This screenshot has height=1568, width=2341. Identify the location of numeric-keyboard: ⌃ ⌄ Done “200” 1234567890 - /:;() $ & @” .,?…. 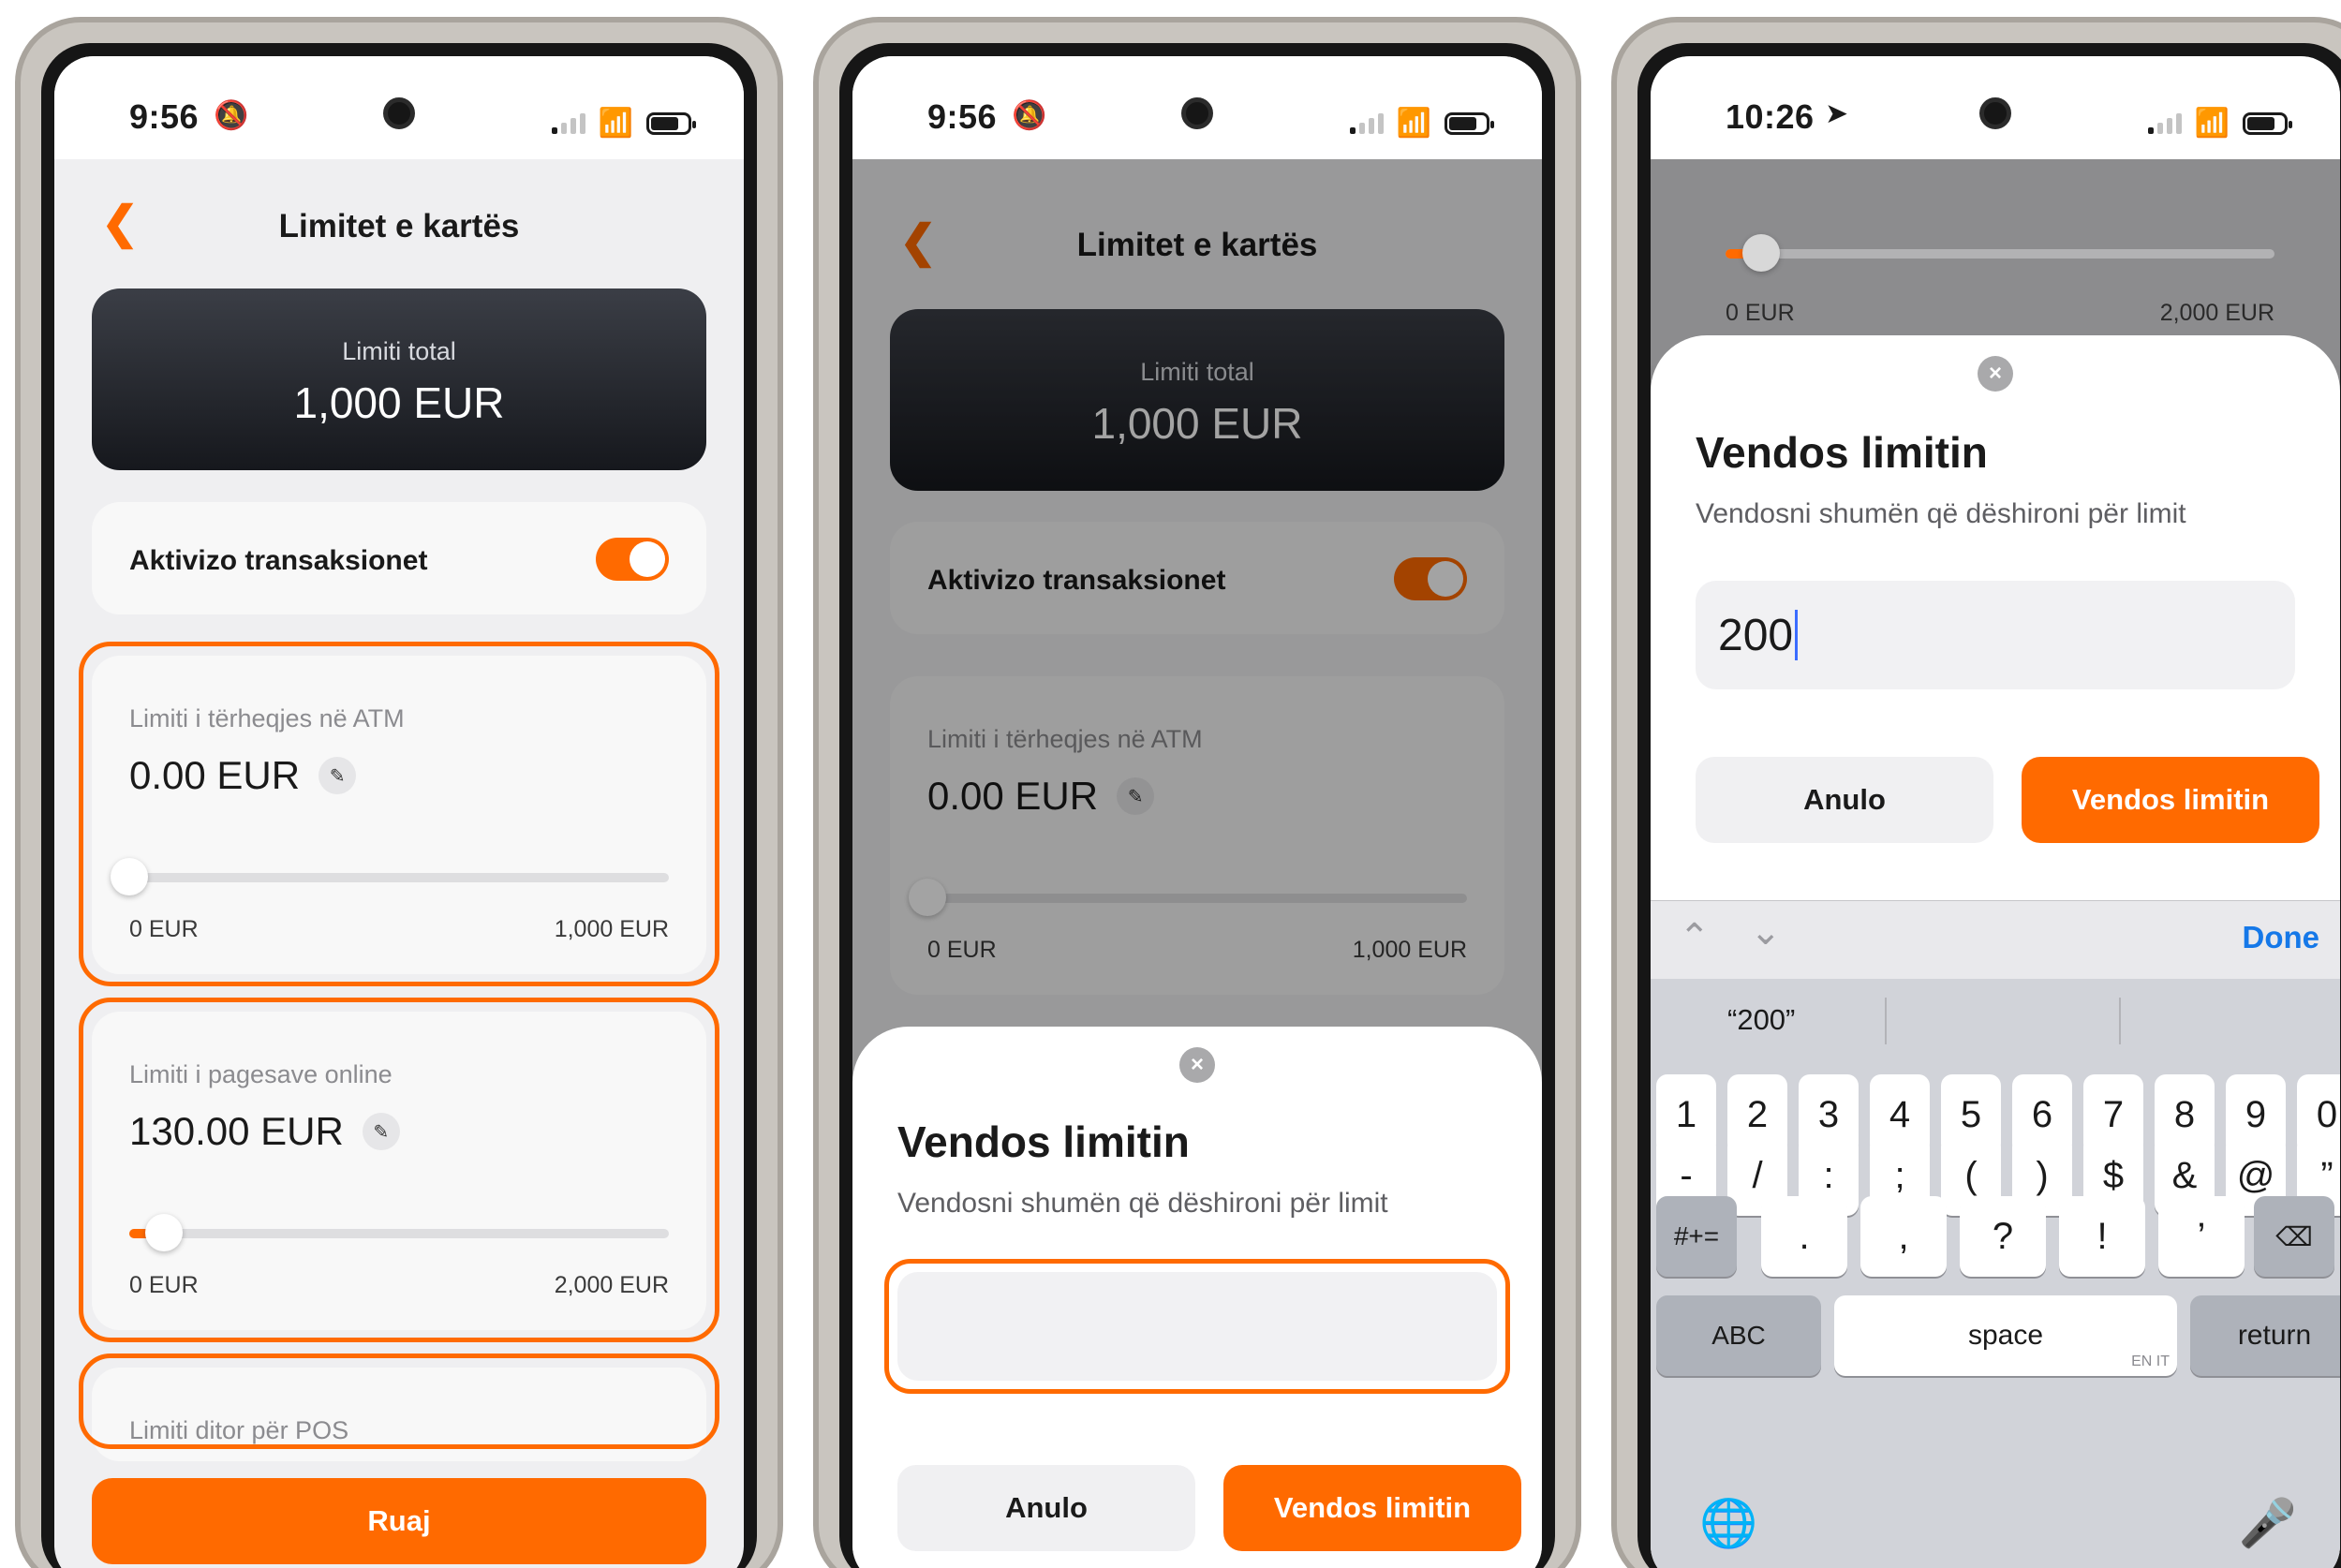
(1995, 1234).